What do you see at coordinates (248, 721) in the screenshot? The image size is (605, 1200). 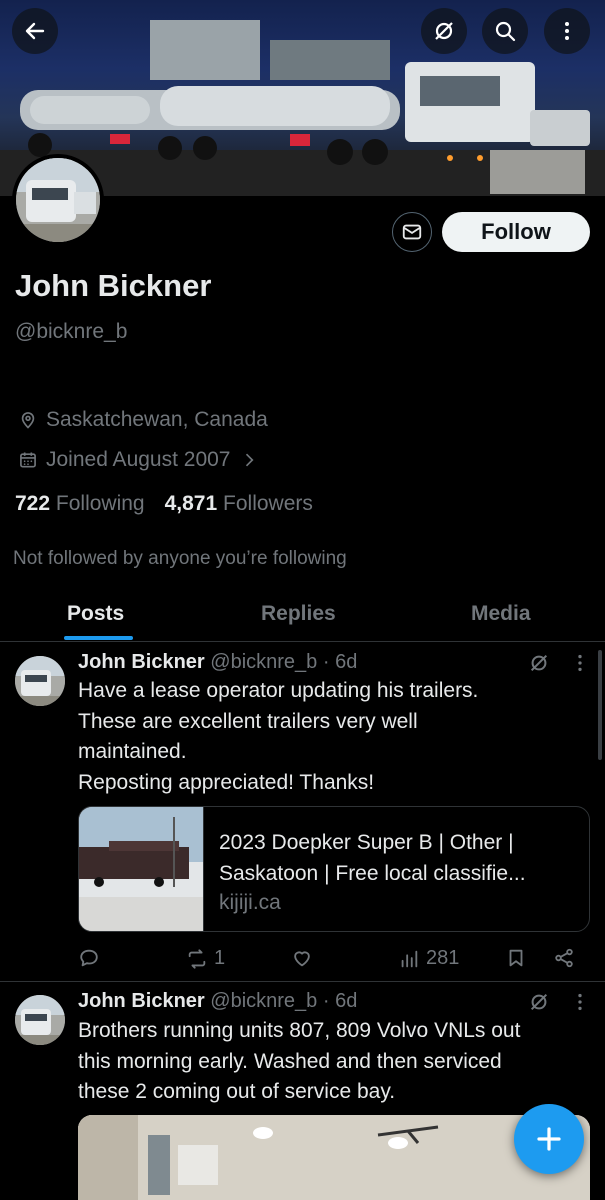 I see `post-text-line: These are excellent trailers very well` at bounding box center [248, 721].